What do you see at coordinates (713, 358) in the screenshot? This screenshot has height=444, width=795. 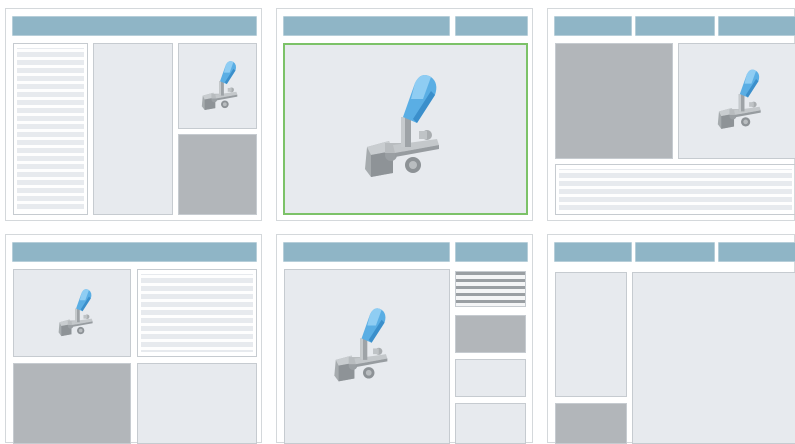 I see `main-panel` at bounding box center [713, 358].